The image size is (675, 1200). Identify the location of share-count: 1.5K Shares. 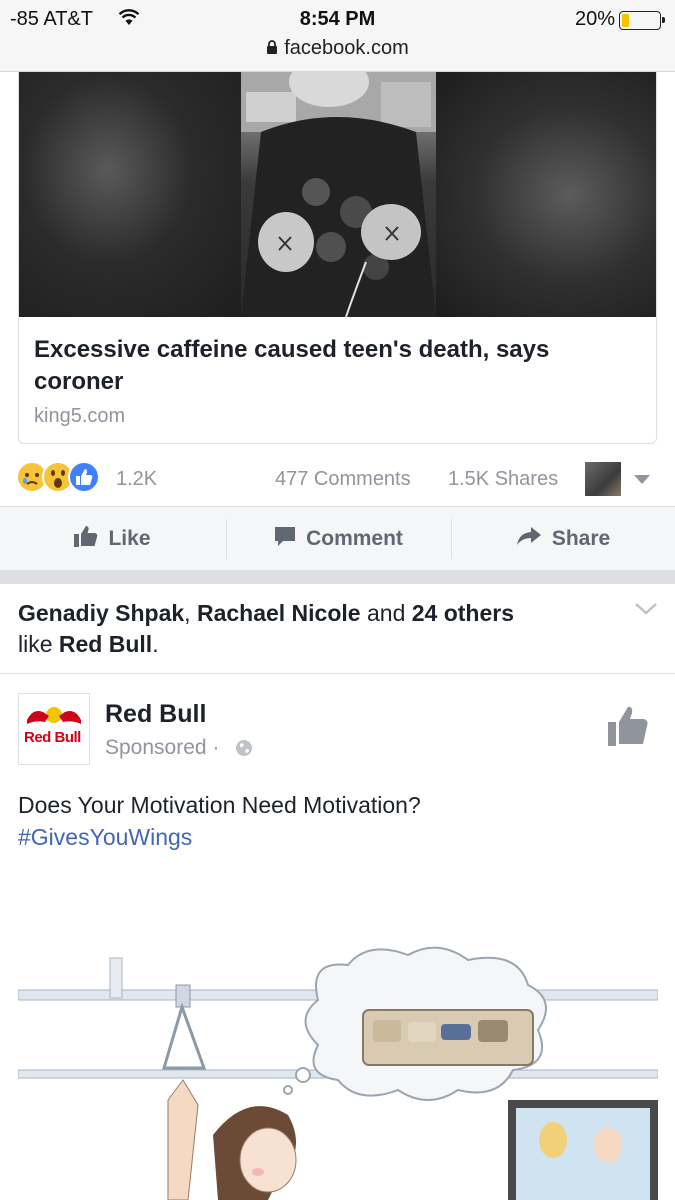
(503, 479).